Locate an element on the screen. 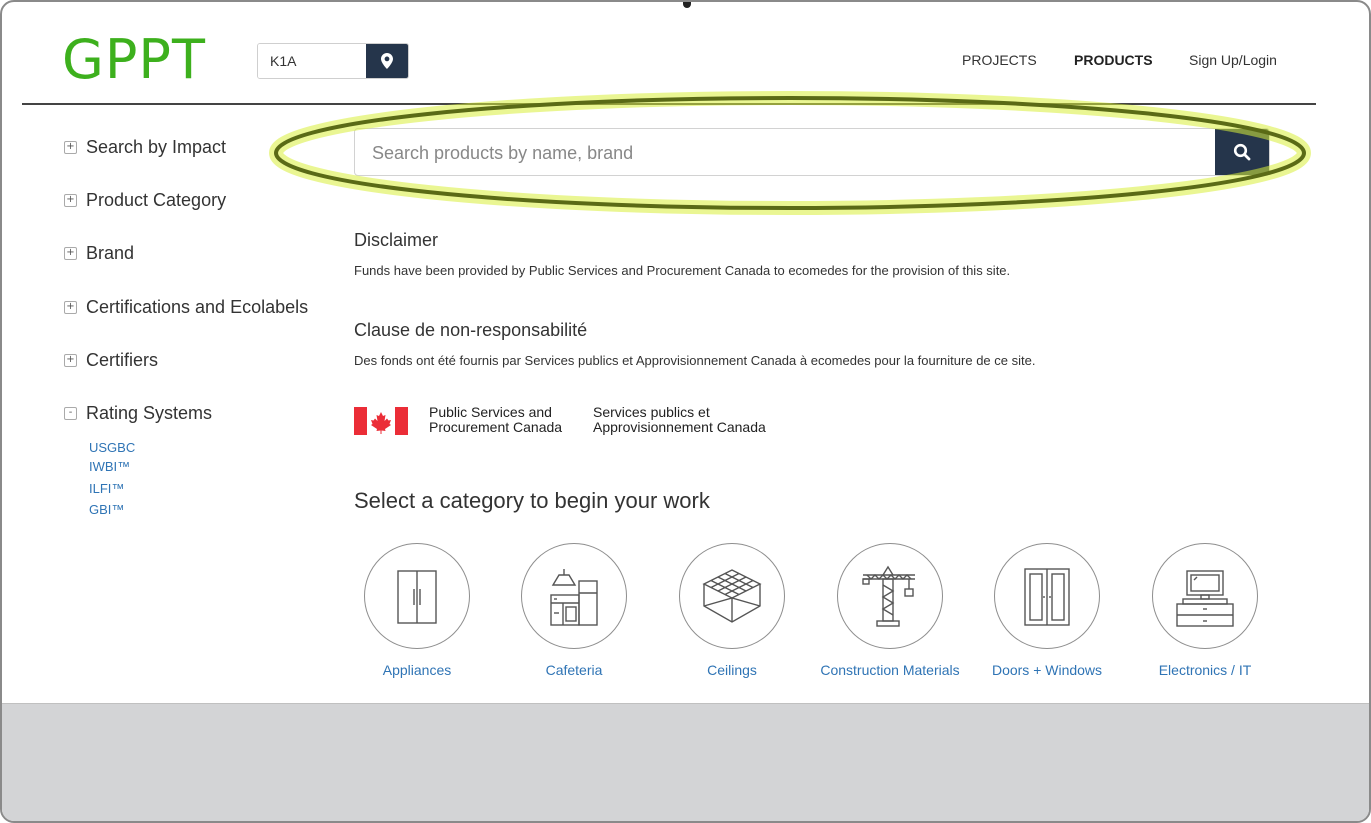  postal-code-input is located at coordinates (317, 61).